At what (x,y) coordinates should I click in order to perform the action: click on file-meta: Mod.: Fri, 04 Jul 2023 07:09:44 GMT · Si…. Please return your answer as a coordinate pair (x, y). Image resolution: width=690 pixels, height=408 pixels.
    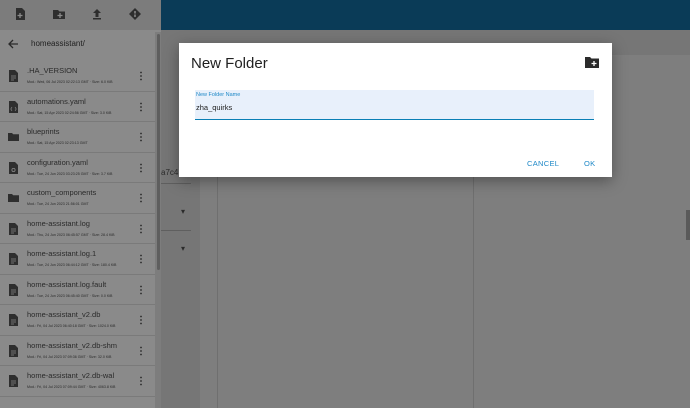
    Looking at the image, I should click on (71, 387).